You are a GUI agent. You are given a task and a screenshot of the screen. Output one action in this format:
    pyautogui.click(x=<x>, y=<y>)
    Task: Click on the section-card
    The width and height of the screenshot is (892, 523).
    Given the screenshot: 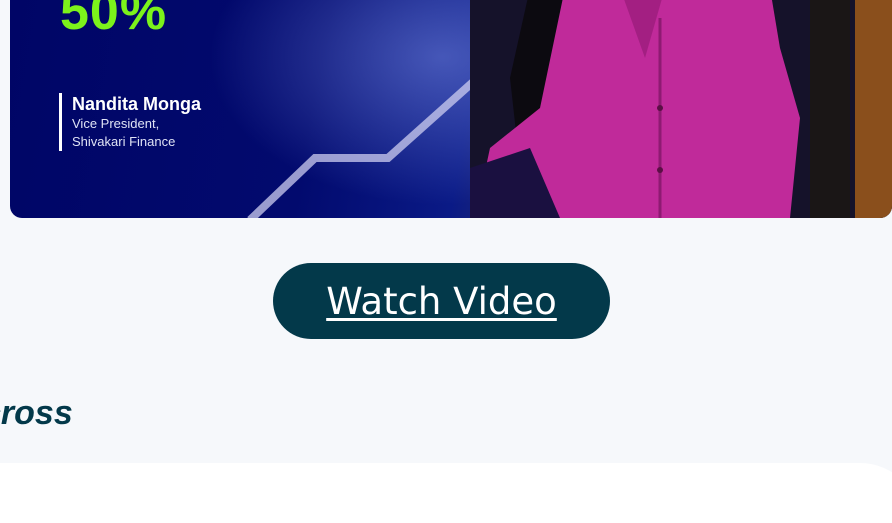 What is the action you would take?
    pyautogui.click(x=446, y=493)
    